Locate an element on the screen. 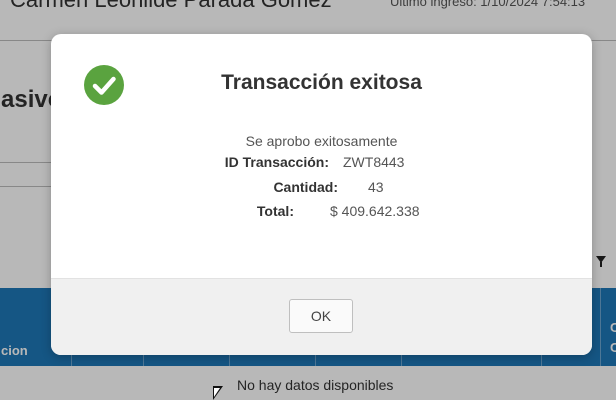  total-label: Total: is located at coordinates (275, 211).